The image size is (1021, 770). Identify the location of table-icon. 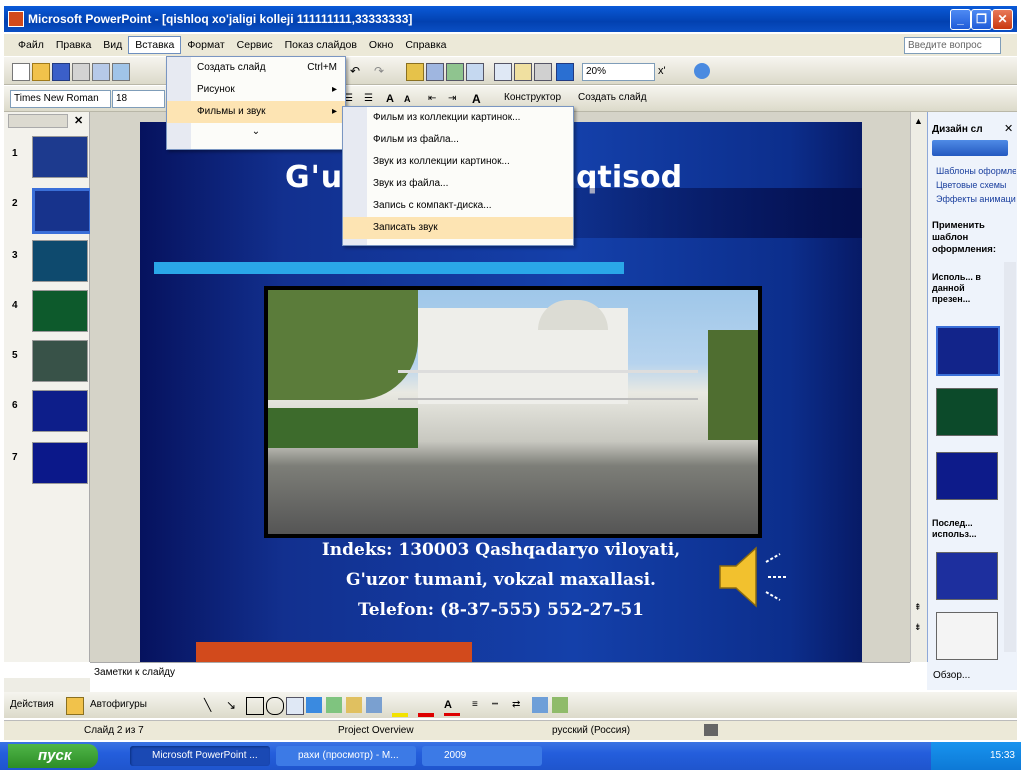
(435, 72).